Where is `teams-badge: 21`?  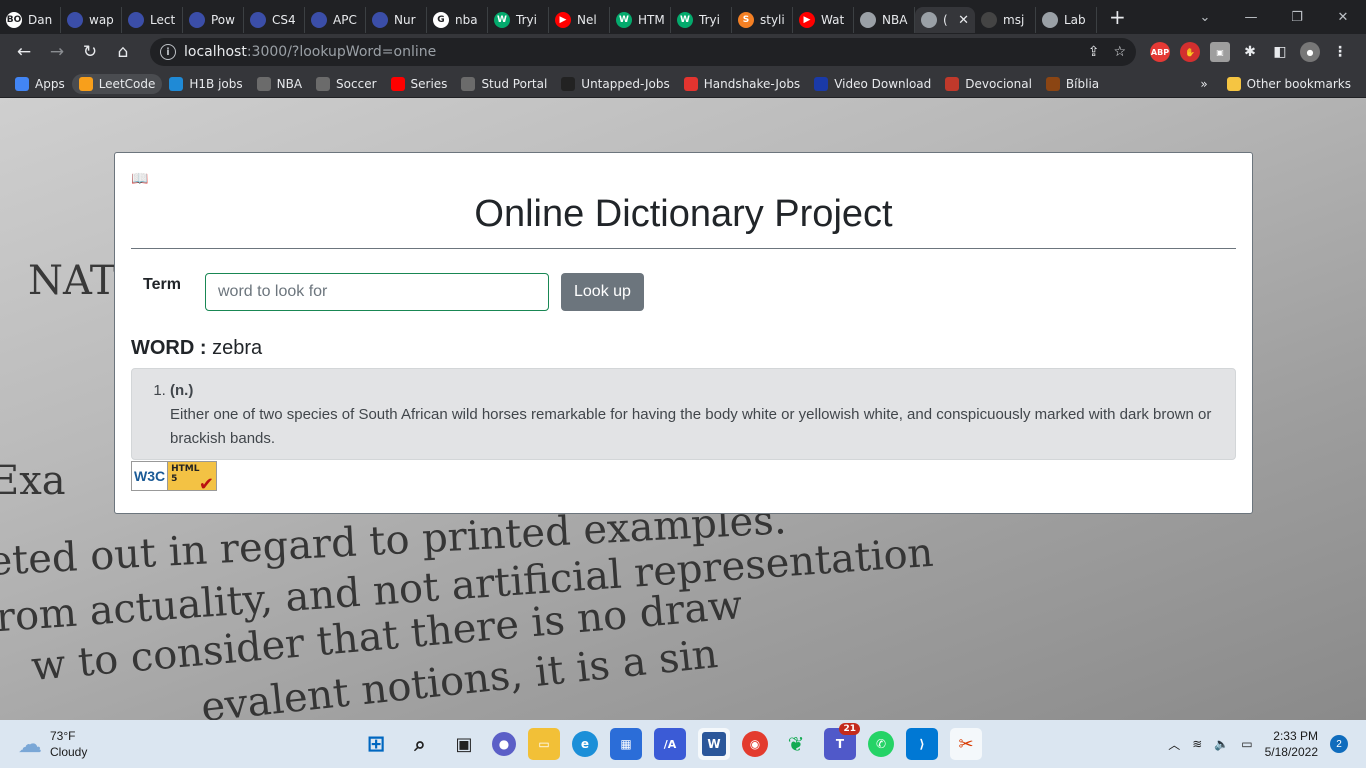 teams-badge: 21 is located at coordinates (849, 729).